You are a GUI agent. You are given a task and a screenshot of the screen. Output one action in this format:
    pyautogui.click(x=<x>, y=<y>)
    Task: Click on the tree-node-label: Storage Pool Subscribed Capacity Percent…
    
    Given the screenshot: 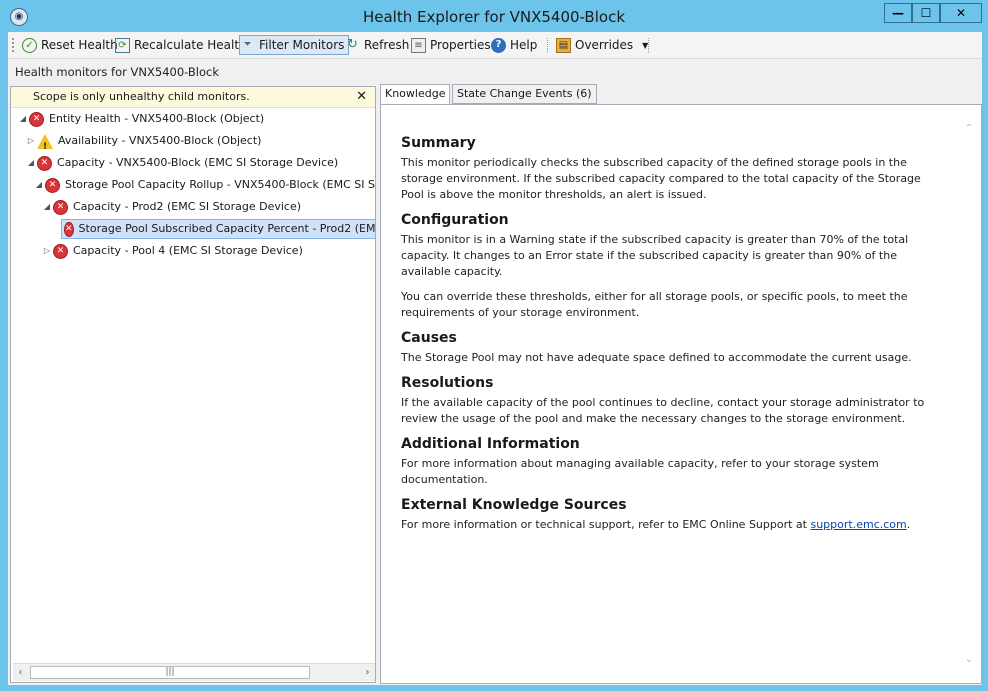 What is the action you would take?
    pyautogui.click(x=227, y=228)
    